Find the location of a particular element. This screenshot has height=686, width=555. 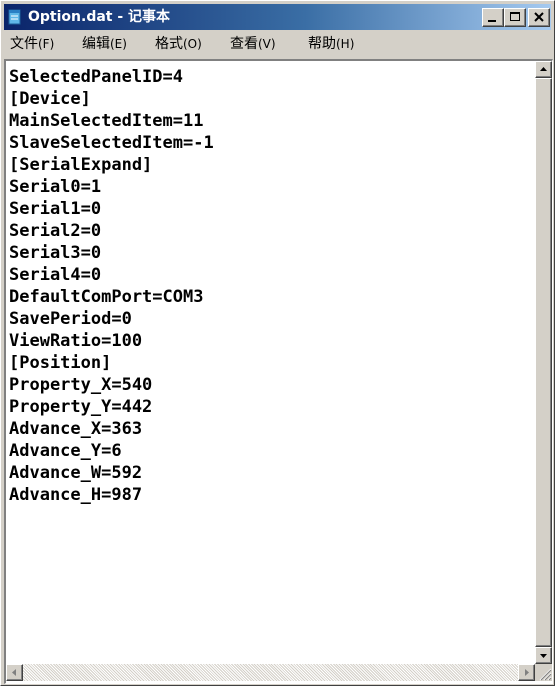

text-line: Property_Y=442 is located at coordinates (80, 407).